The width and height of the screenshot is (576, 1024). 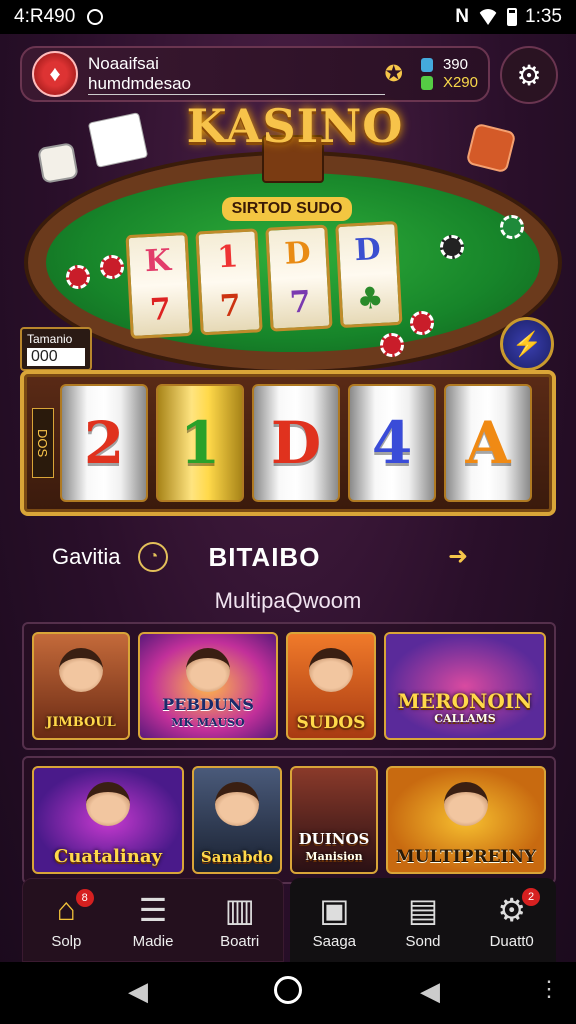 What do you see at coordinates (462, 16) in the screenshot?
I see `signal-icon: N` at bounding box center [462, 16].